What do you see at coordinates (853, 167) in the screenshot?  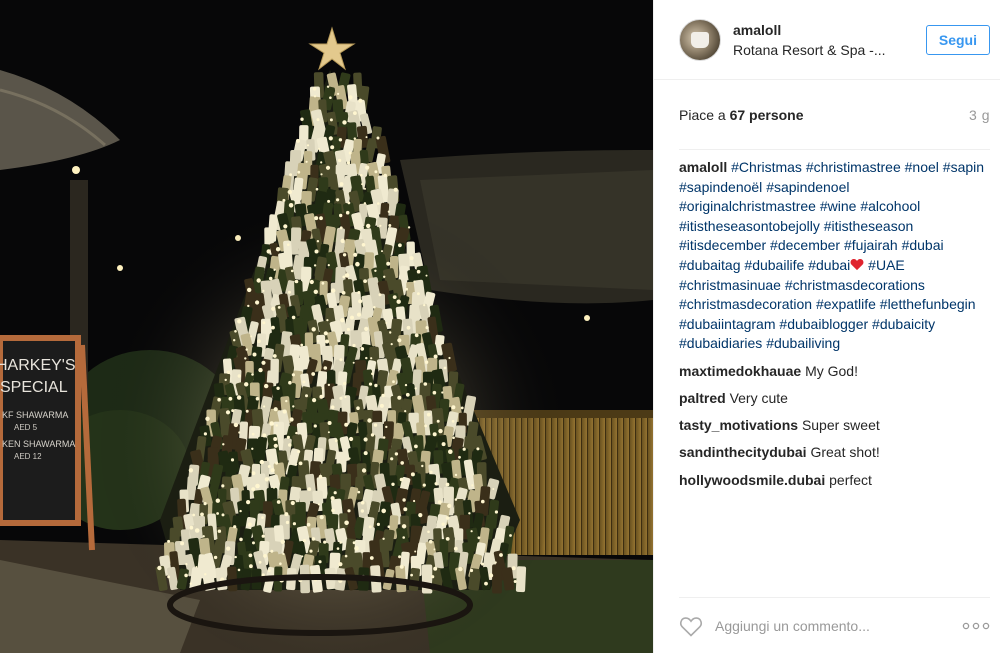 I see `hashtag-link: #christimastree` at bounding box center [853, 167].